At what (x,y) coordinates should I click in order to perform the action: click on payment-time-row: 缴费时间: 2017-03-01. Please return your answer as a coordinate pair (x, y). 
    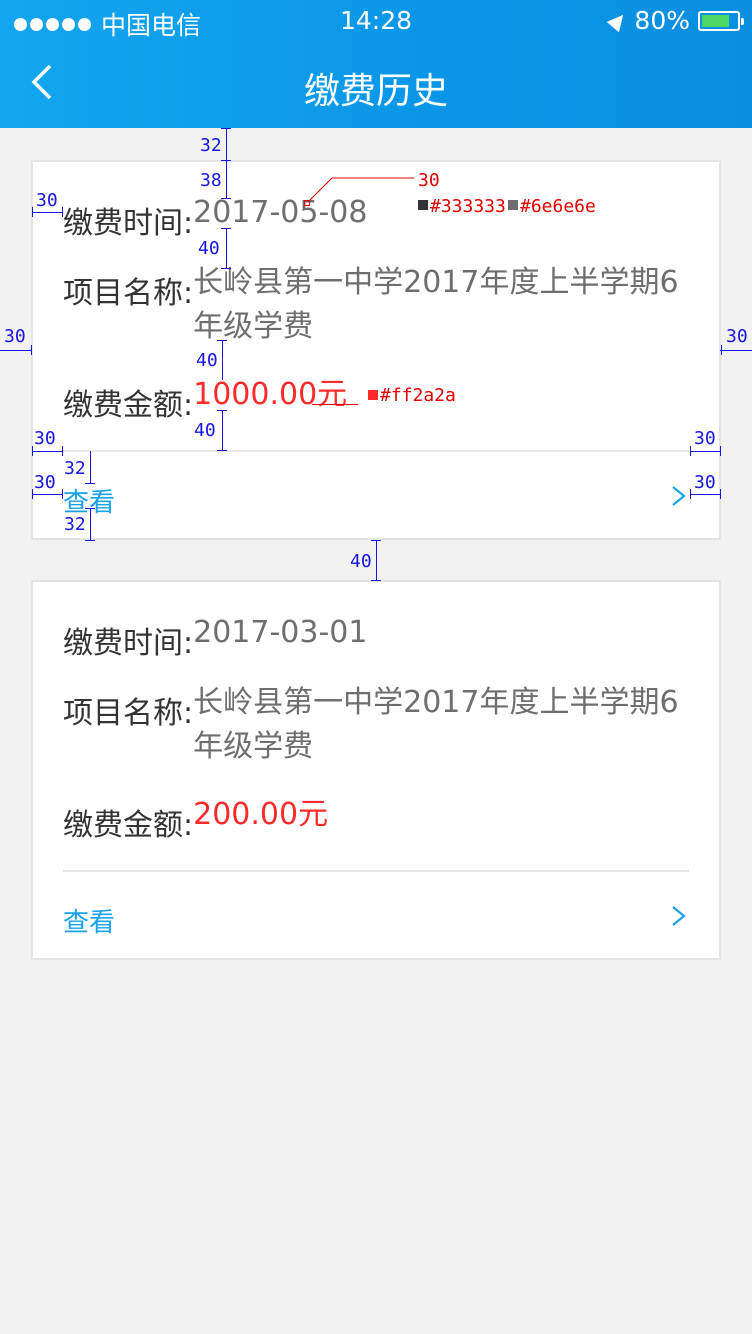
    Looking at the image, I should click on (215, 638).